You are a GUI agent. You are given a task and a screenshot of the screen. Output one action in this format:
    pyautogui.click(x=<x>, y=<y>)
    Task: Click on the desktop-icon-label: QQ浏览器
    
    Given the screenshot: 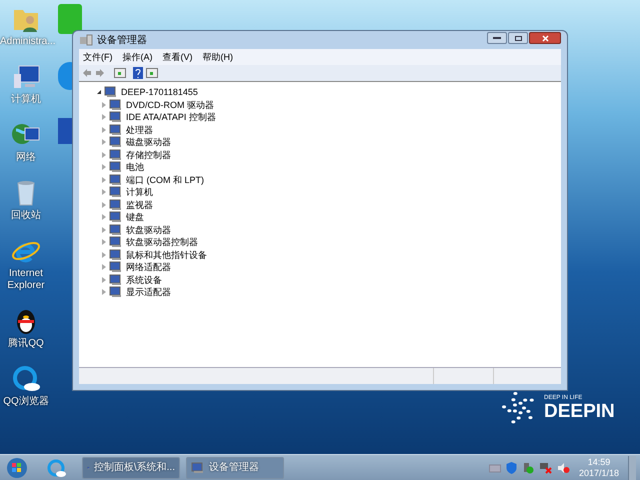 What is the action you would take?
    pyautogui.click(x=26, y=402)
    